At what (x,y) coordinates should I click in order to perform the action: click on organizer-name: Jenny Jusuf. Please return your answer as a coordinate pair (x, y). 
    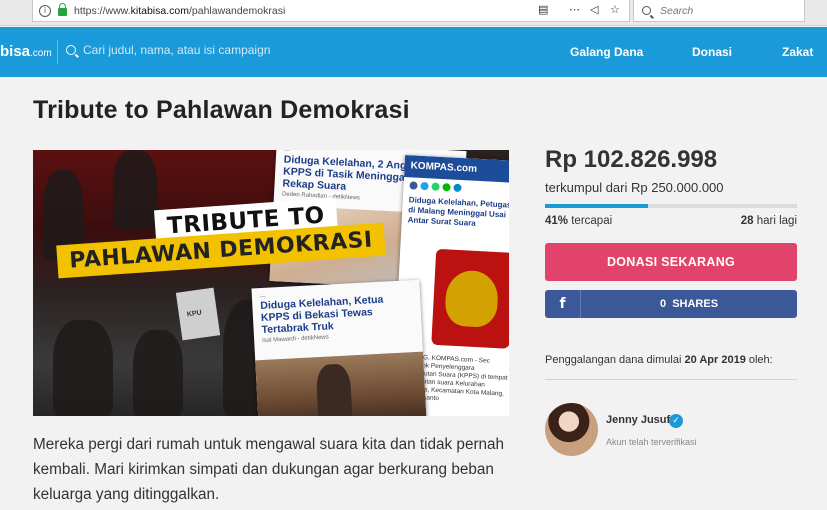
    Looking at the image, I should click on (638, 420).